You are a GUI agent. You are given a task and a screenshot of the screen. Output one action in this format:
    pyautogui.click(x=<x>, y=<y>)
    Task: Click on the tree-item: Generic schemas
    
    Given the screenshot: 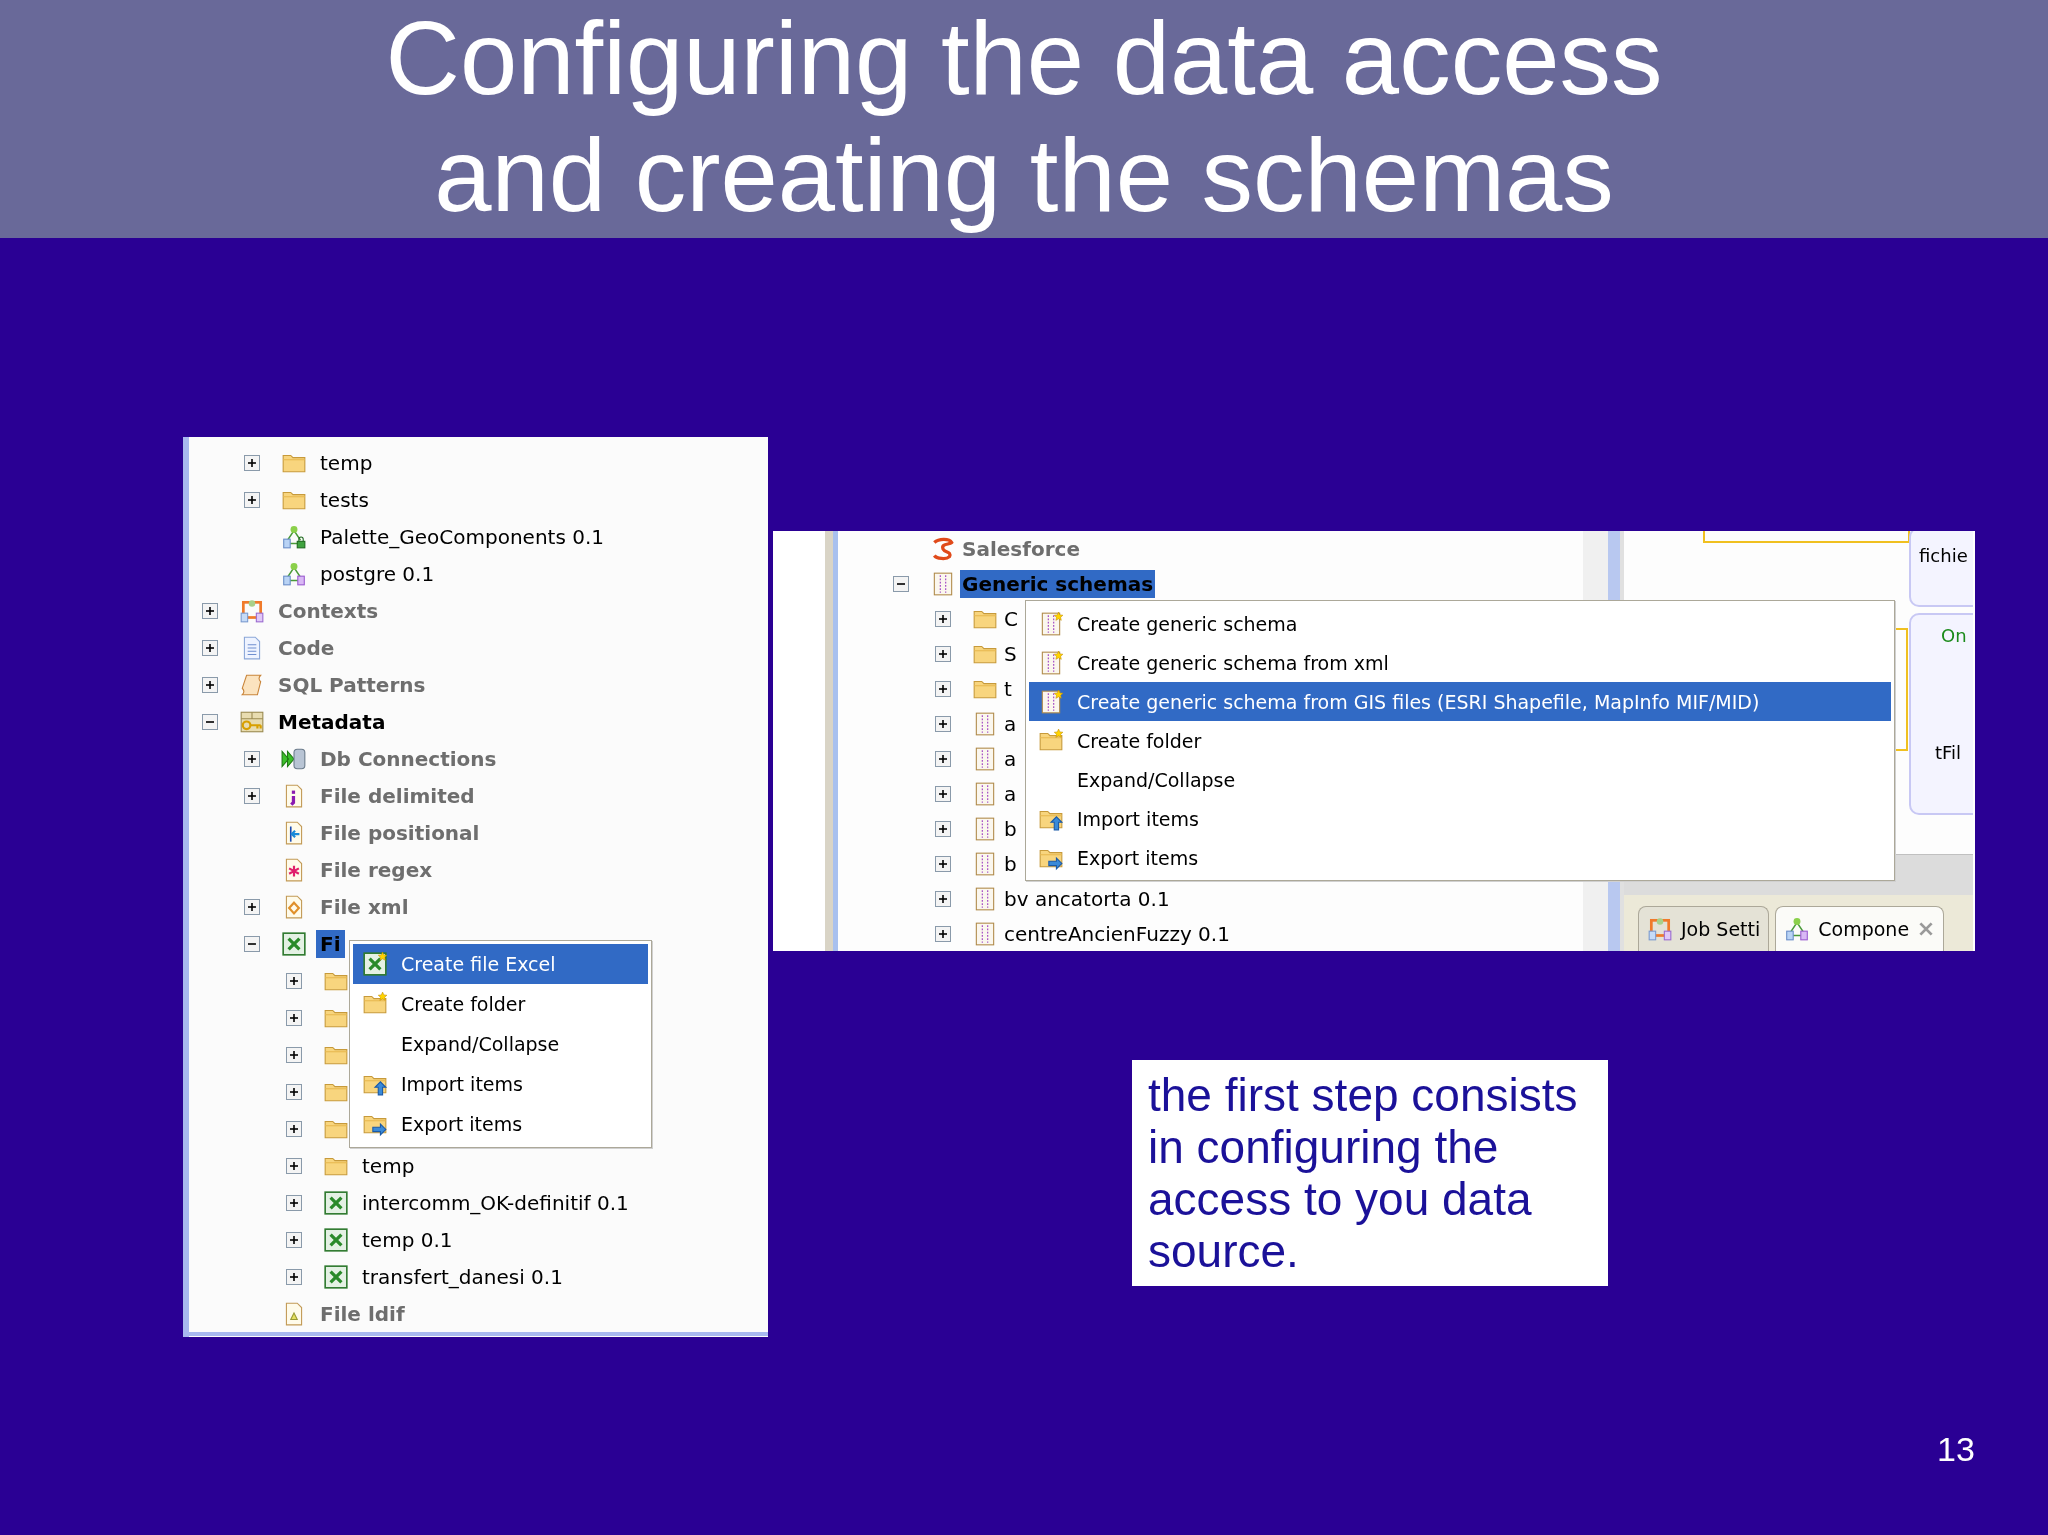 What is the action you would take?
    pyautogui.click(x=1058, y=583)
    